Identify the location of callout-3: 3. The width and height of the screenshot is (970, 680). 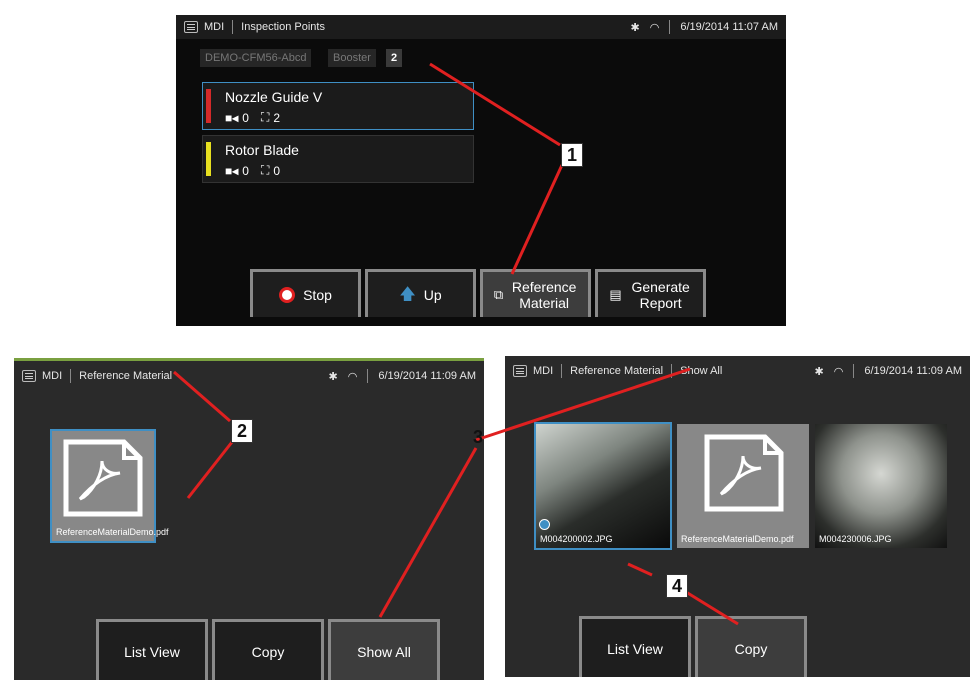
(477, 436).